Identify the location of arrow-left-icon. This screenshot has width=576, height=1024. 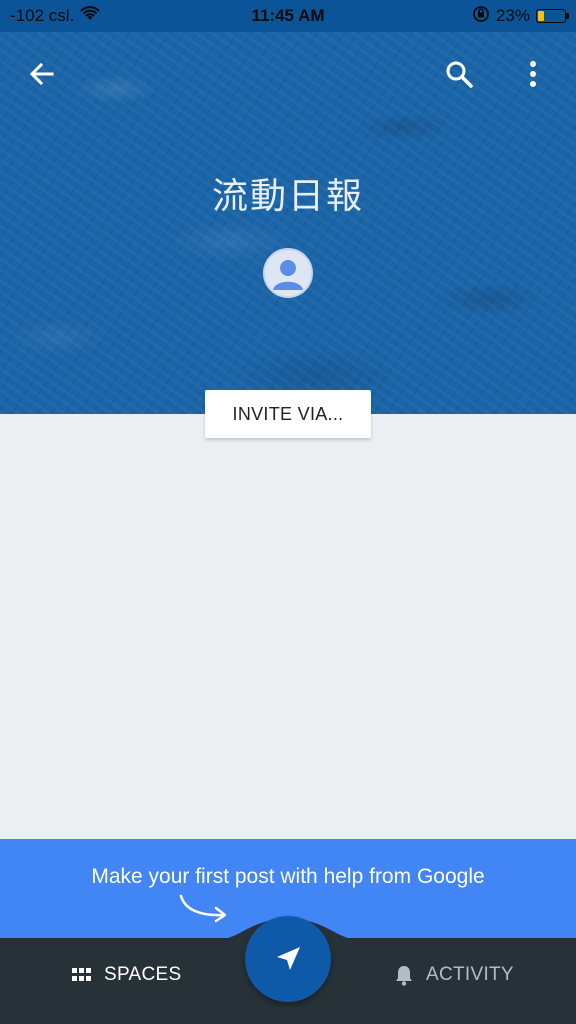
(41, 74).